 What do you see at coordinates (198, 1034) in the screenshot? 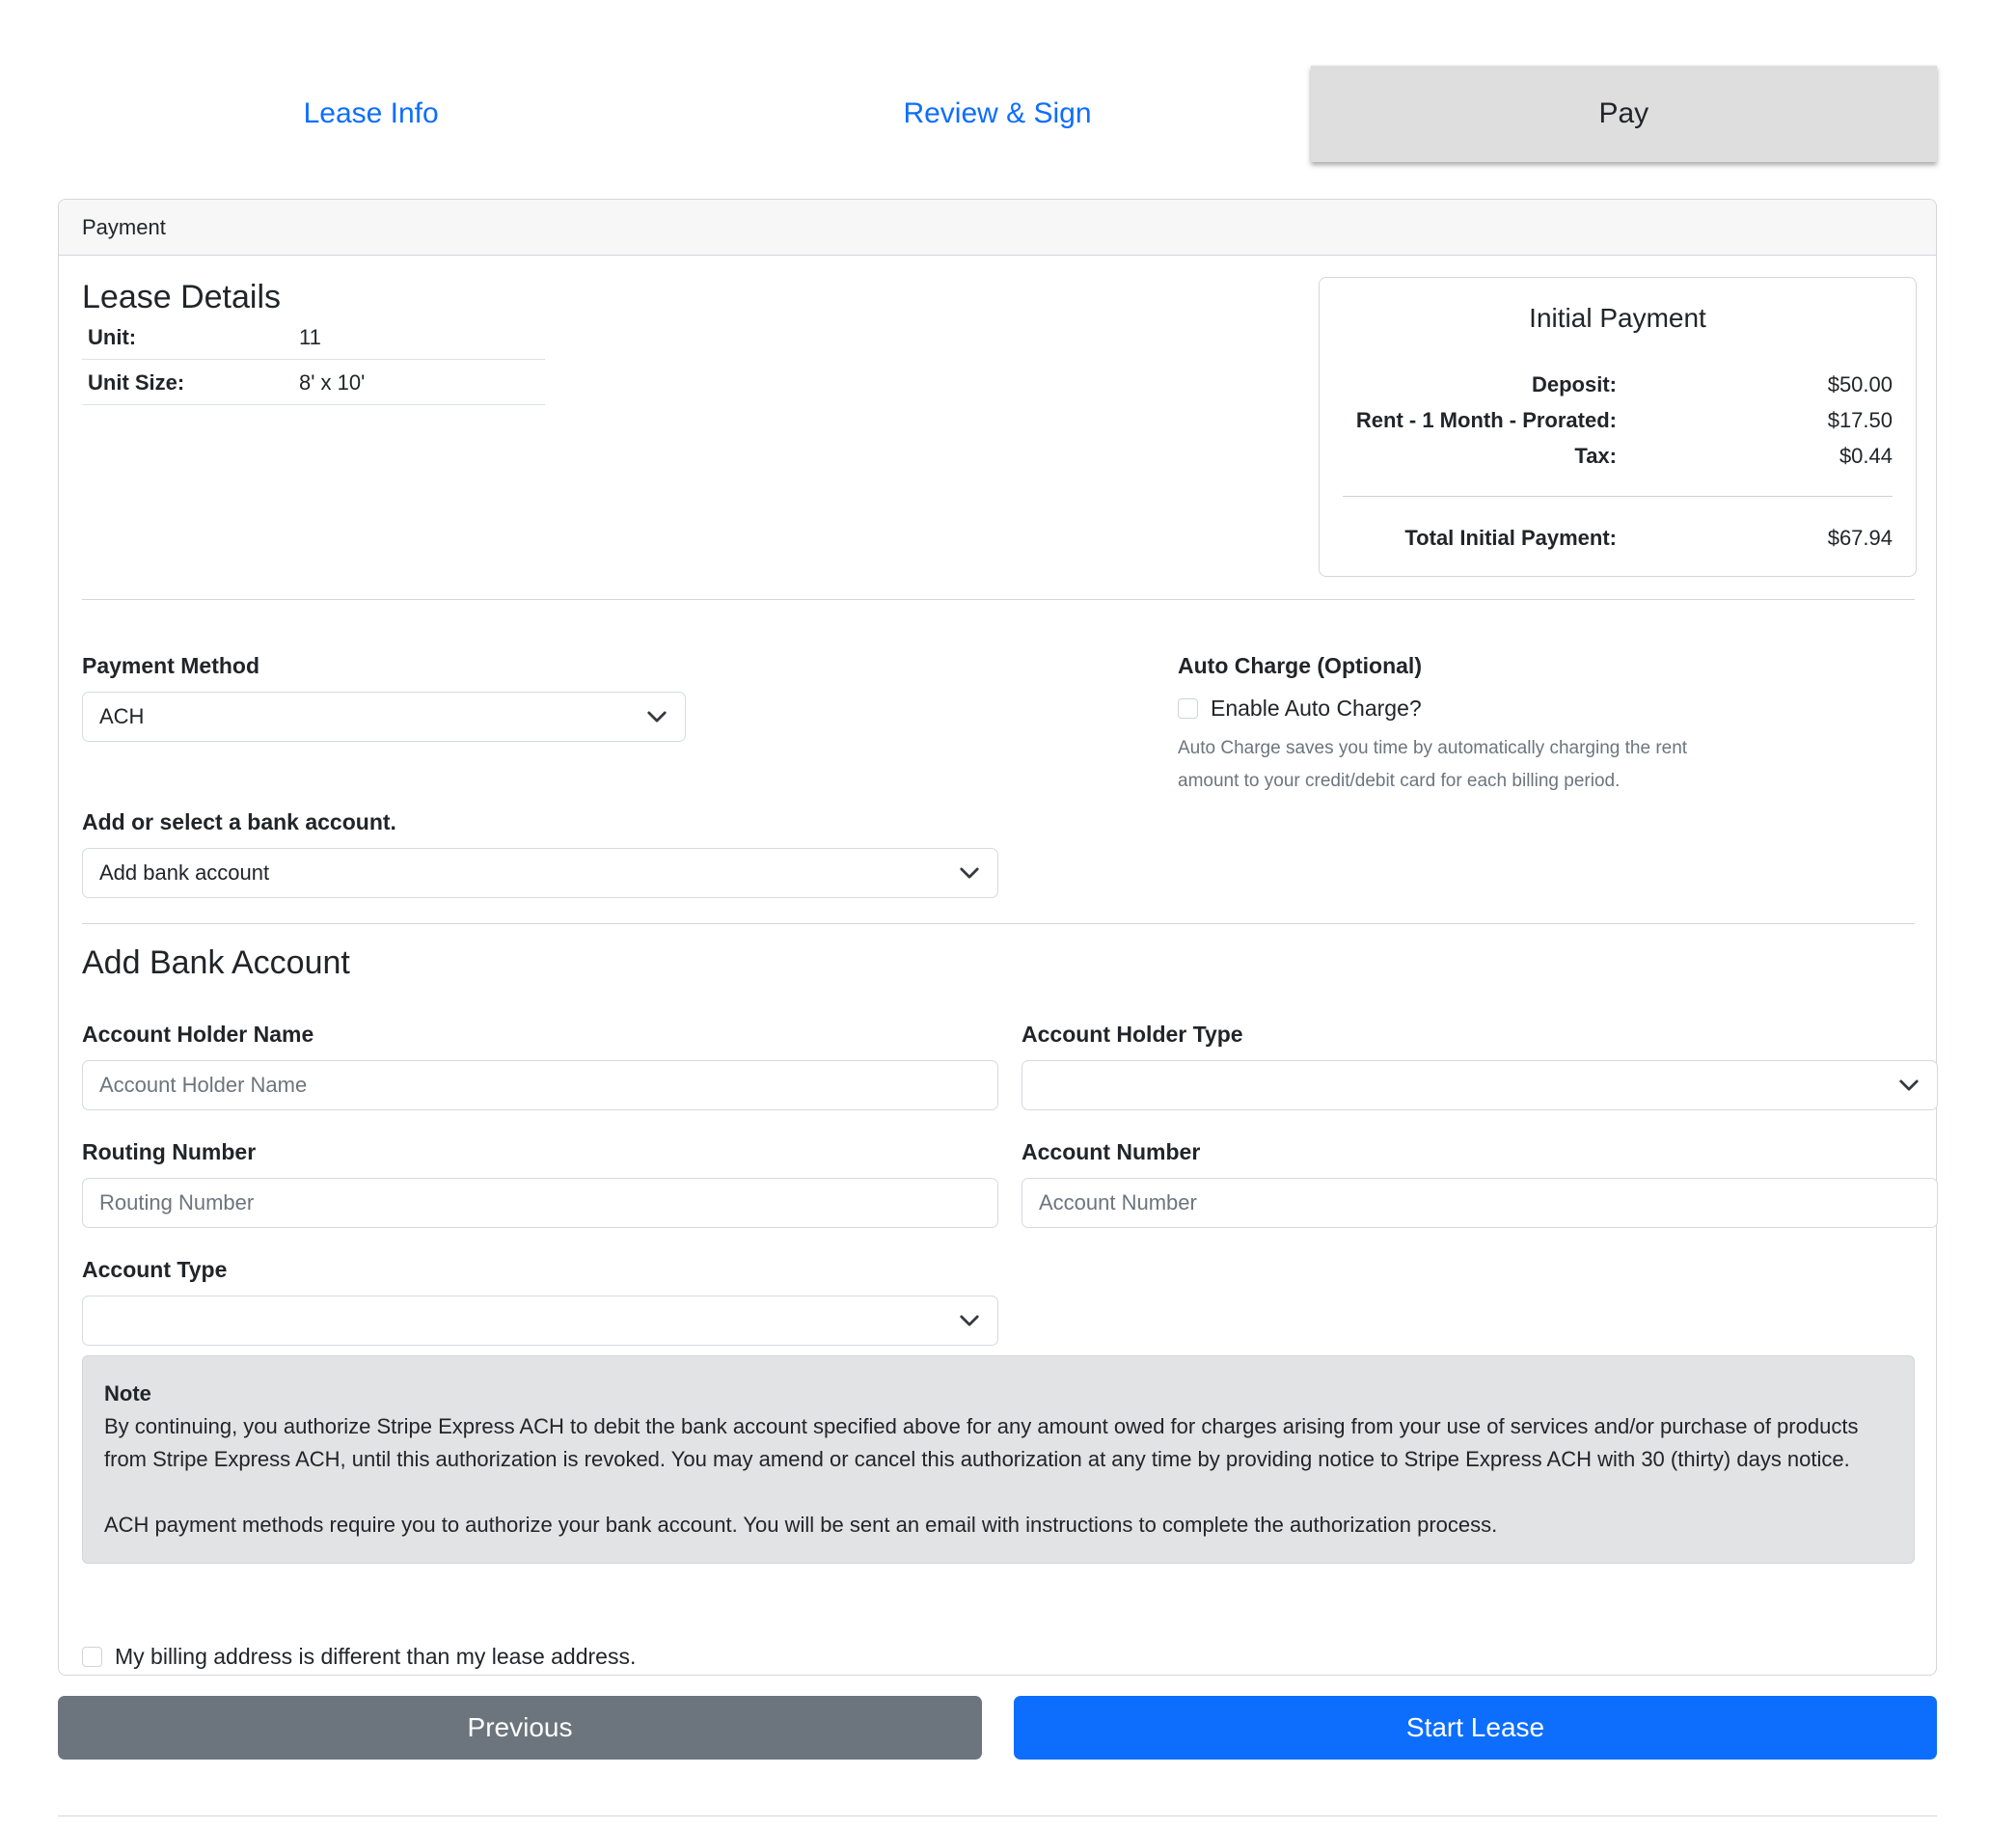
I see `account-holder-name-label: Account Holder Name` at bounding box center [198, 1034].